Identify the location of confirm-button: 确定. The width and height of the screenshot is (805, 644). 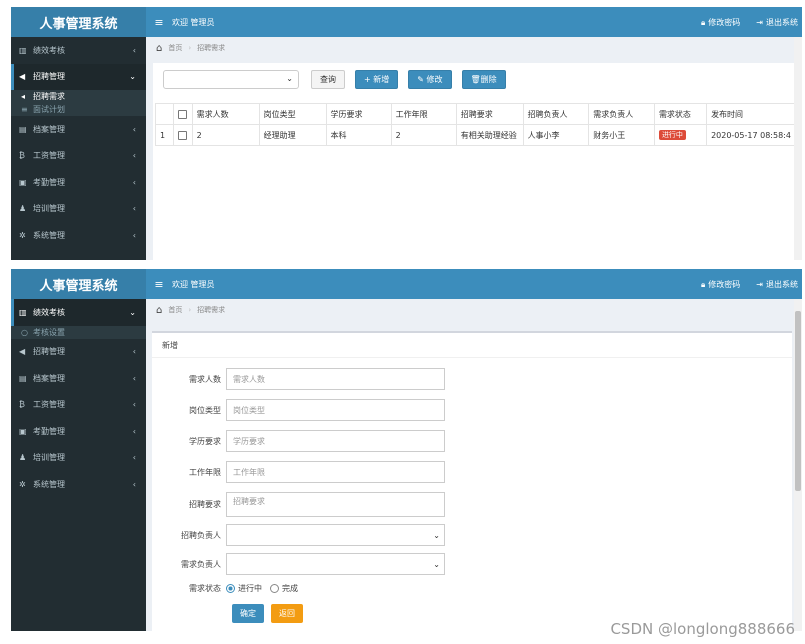
(248, 613).